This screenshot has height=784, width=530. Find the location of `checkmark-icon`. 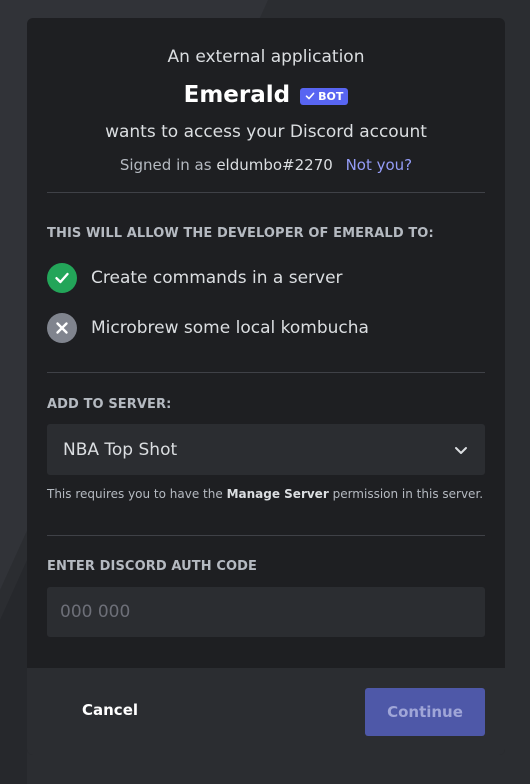

checkmark-icon is located at coordinates (62, 278).